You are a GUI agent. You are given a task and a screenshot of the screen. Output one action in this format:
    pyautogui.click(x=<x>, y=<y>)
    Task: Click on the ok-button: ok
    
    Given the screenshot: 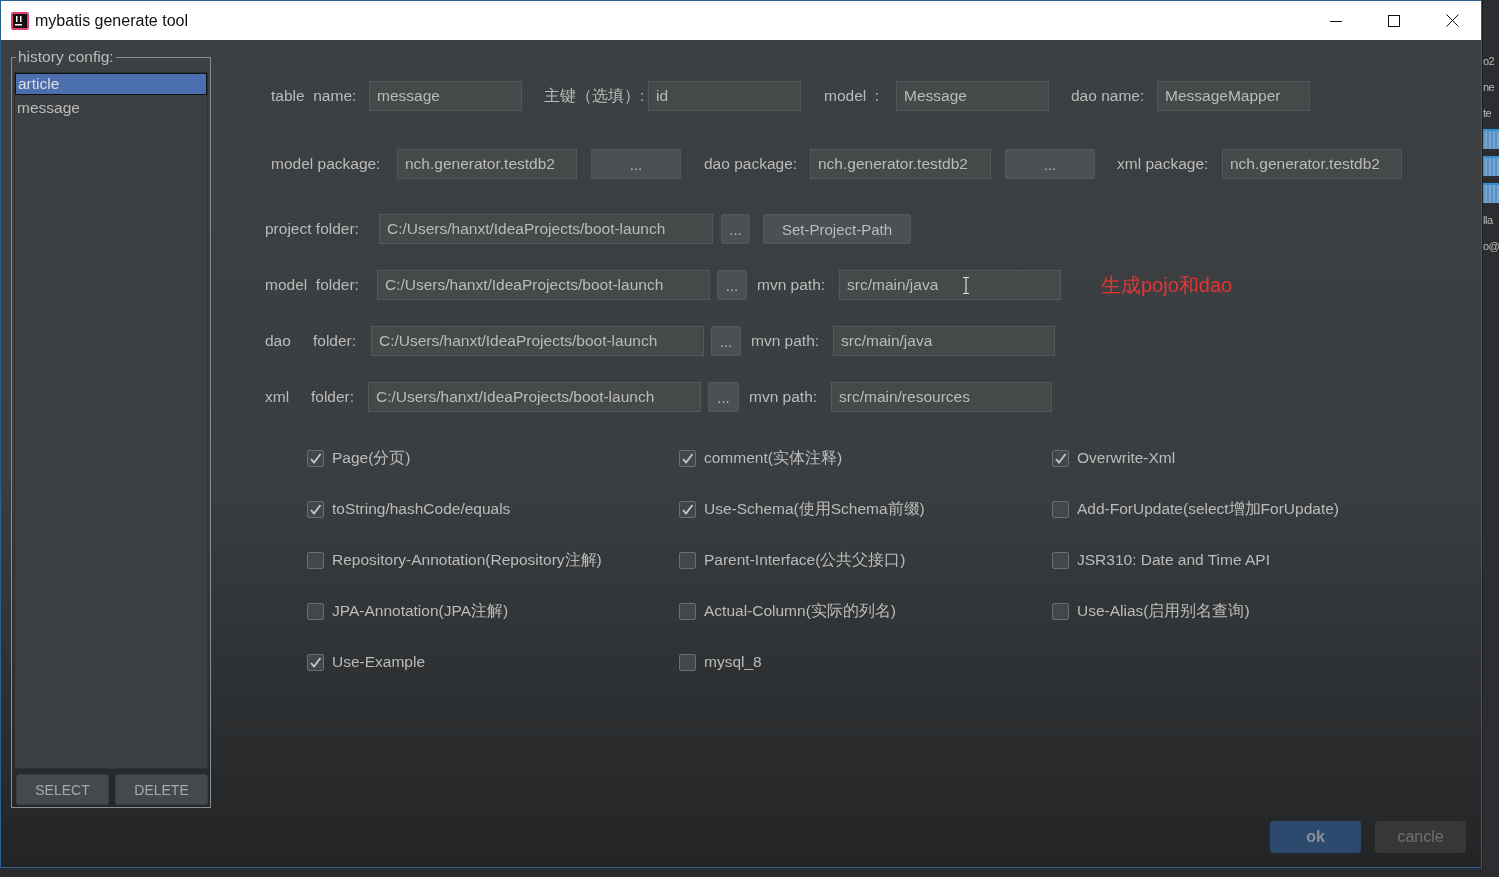 What is the action you would take?
    pyautogui.click(x=1315, y=837)
    